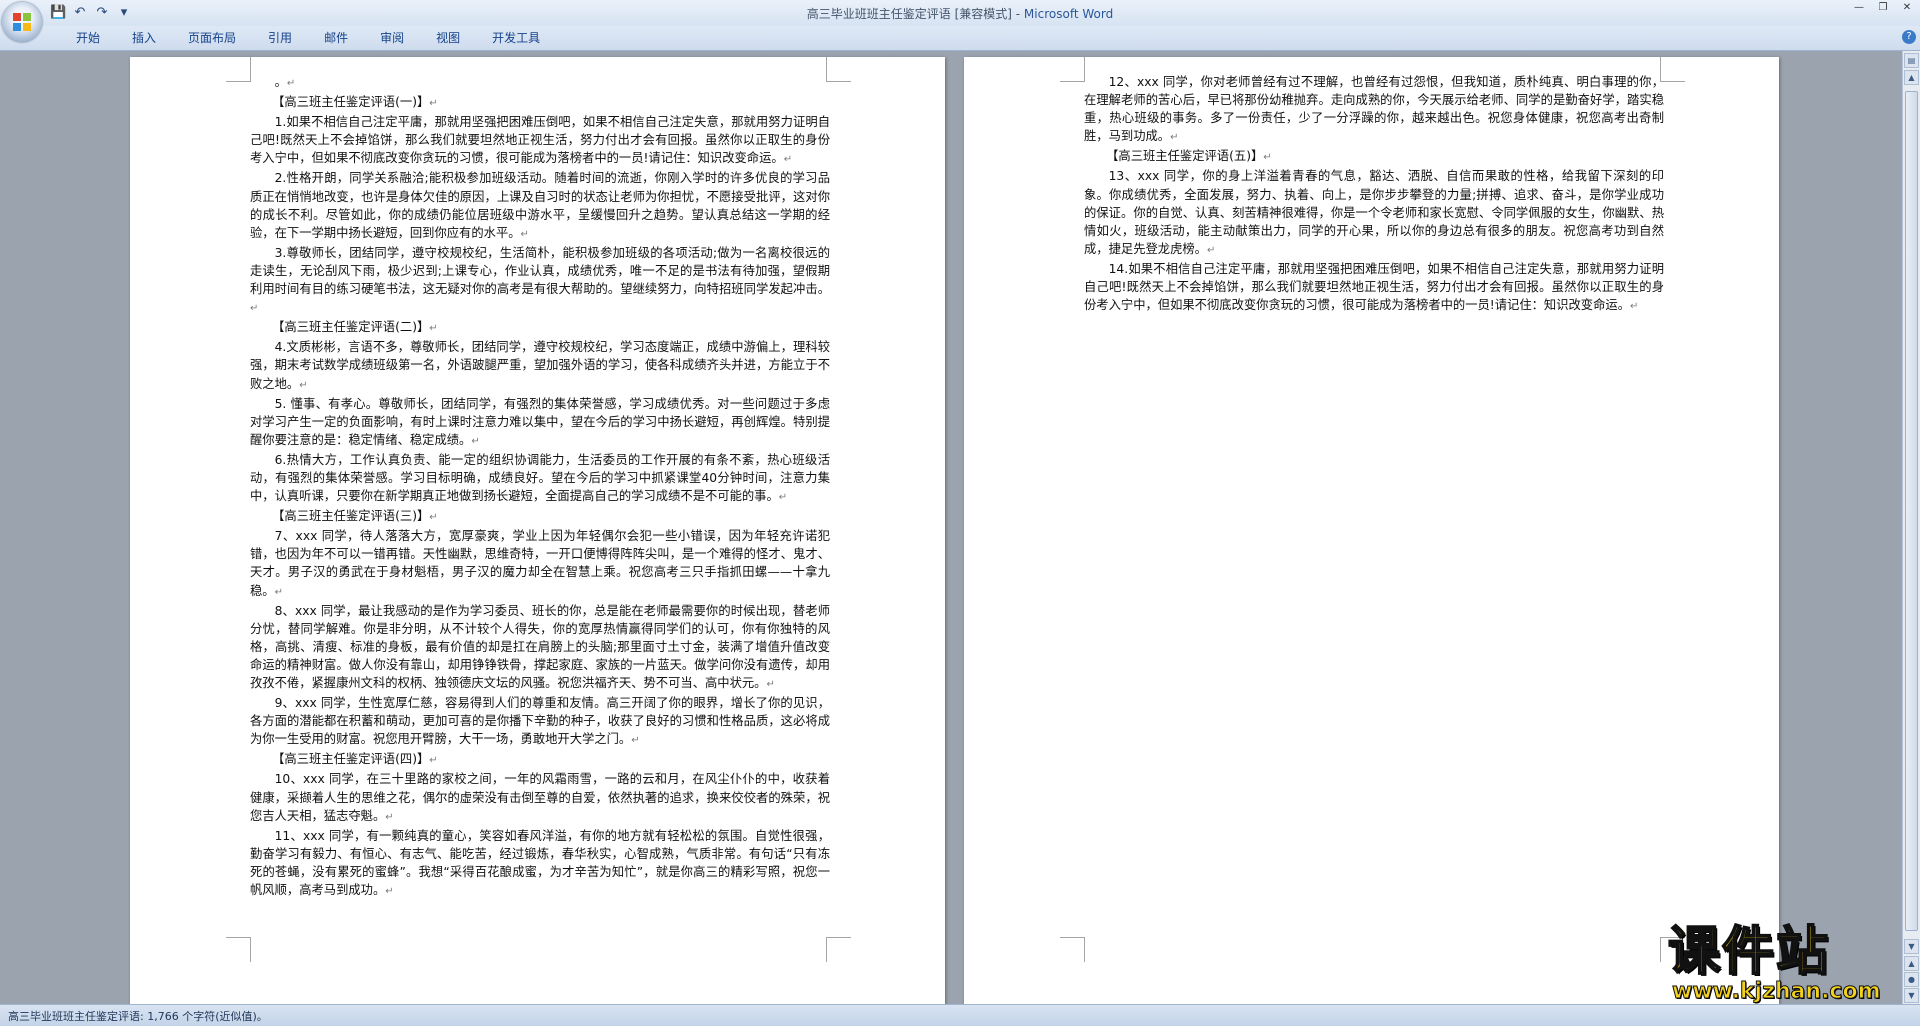  What do you see at coordinates (1911, 60) in the screenshot?
I see `ruler-toggle-icon: ▤` at bounding box center [1911, 60].